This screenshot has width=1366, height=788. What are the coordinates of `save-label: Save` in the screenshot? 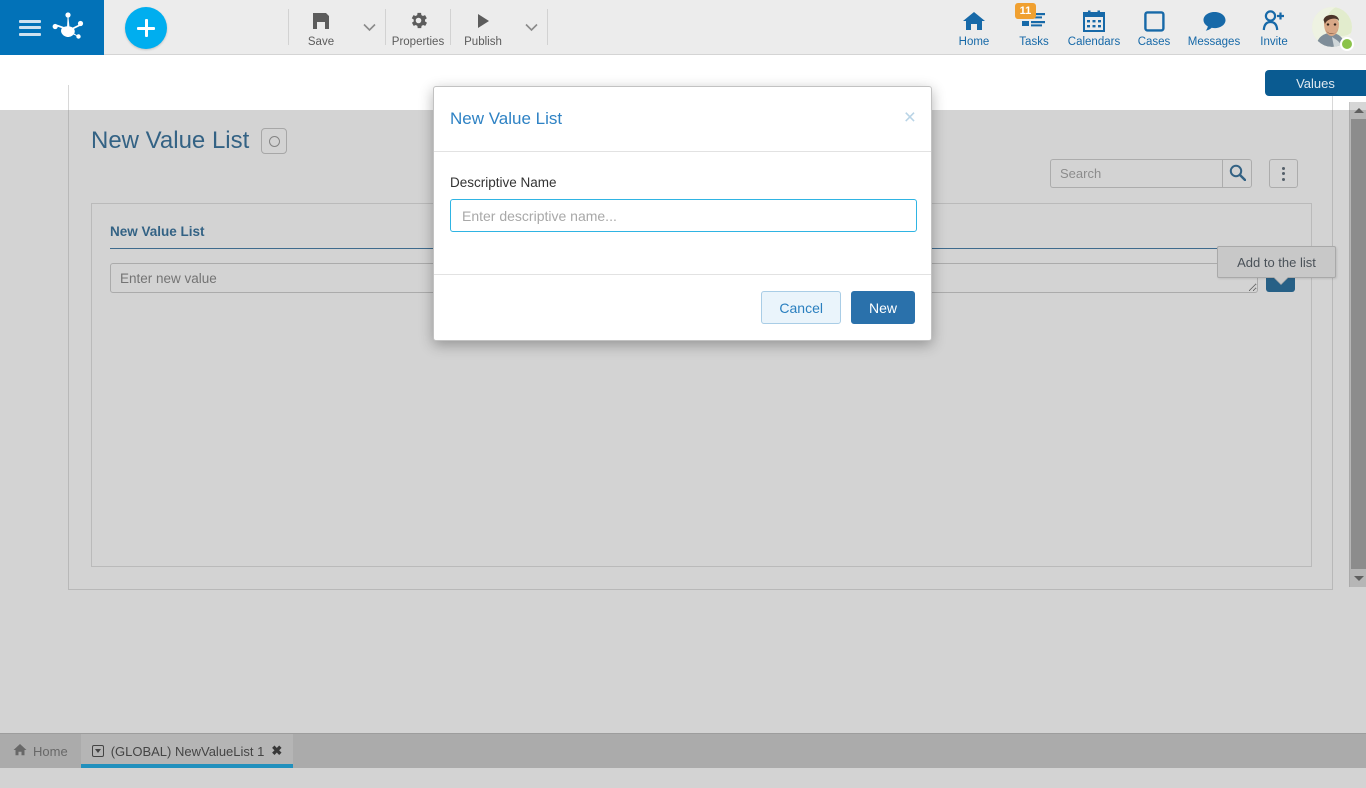 It's located at (321, 42).